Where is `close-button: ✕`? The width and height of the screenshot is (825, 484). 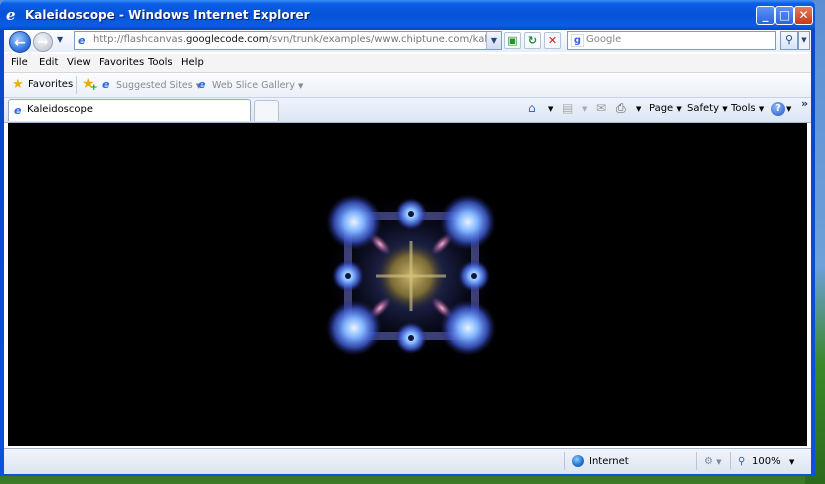
close-button: ✕ is located at coordinates (803, 15).